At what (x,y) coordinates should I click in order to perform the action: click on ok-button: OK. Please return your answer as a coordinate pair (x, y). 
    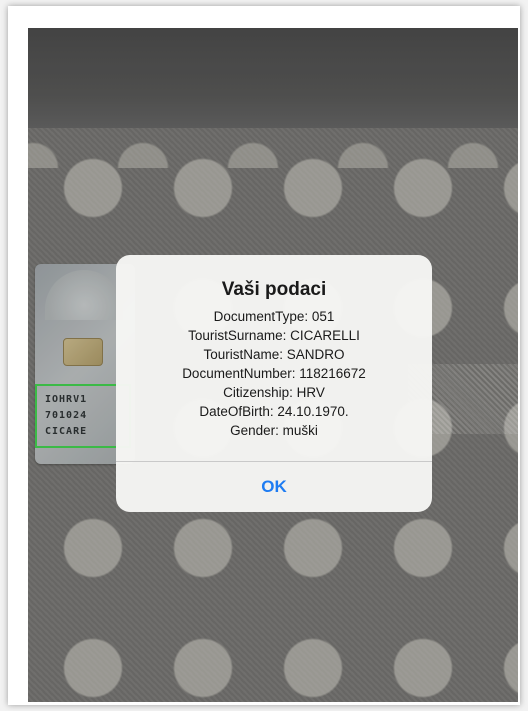
    Looking at the image, I should click on (274, 487).